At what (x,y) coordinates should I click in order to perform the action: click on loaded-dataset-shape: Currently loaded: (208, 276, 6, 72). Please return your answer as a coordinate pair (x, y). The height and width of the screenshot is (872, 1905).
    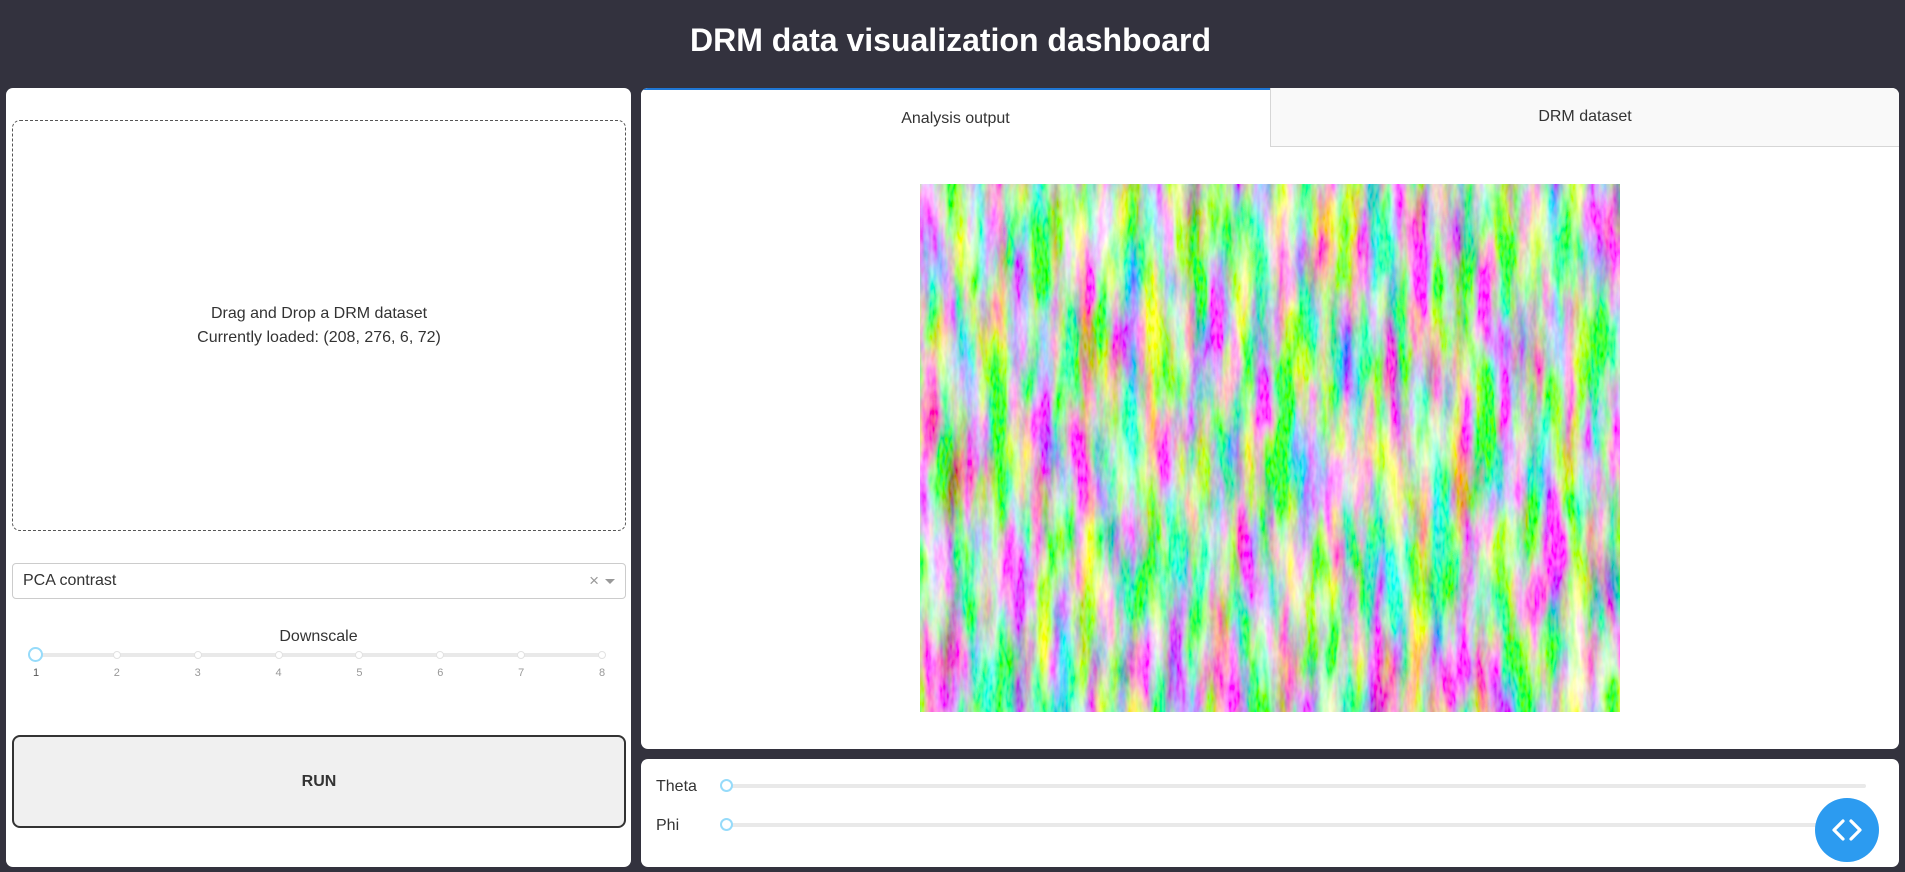
    Looking at the image, I should click on (319, 337).